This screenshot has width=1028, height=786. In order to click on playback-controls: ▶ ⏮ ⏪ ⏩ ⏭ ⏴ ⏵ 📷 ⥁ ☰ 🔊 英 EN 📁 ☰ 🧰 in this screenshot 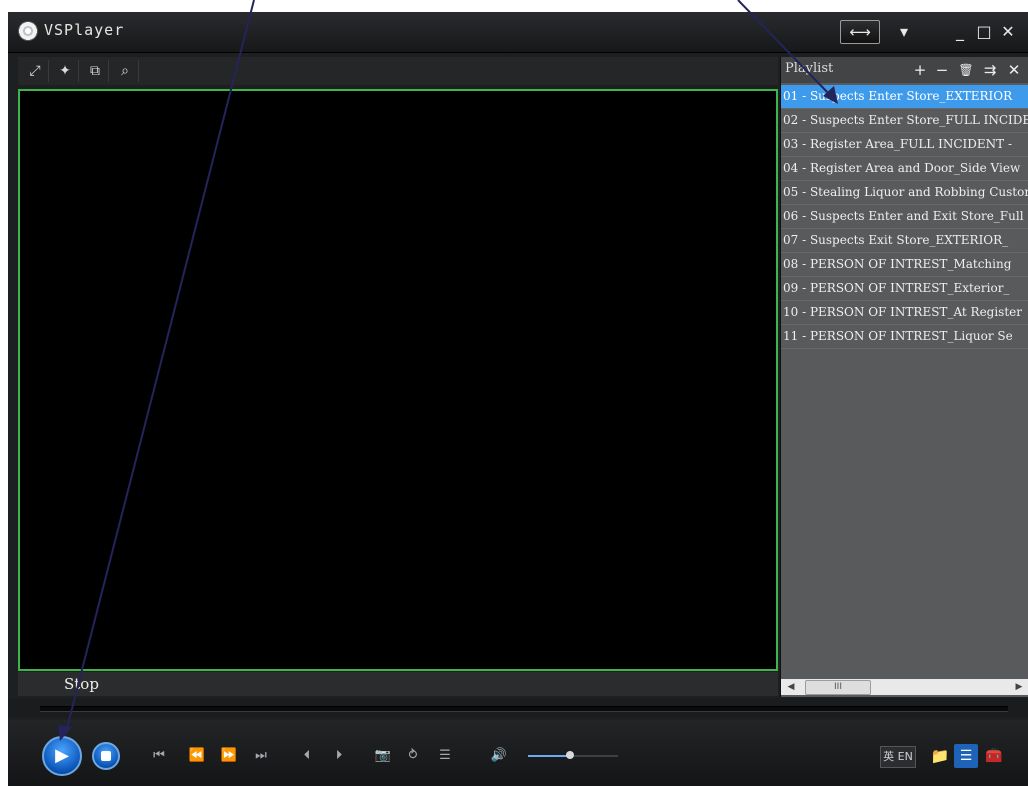, I will do `click(518, 753)`.